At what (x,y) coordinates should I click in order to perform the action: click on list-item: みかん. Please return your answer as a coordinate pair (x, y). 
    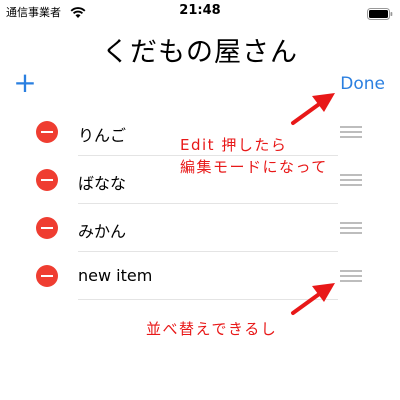
    Looking at the image, I should click on (200, 228).